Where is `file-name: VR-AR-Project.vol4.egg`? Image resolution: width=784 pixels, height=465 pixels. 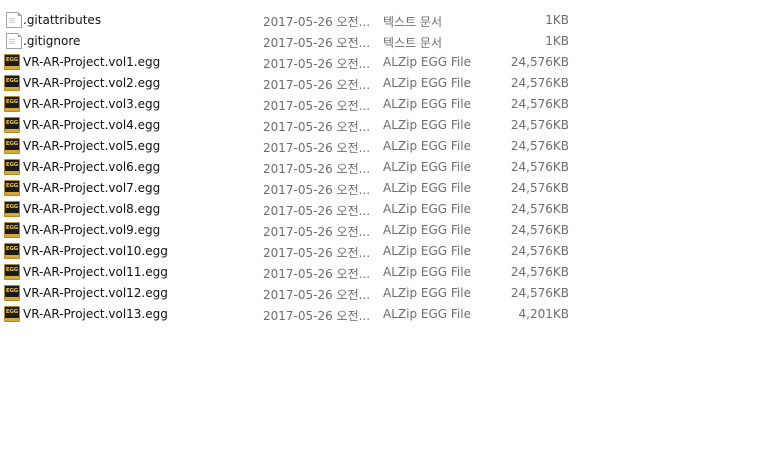 file-name: VR-AR-Project.vol4.egg is located at coordinates (92, 125).